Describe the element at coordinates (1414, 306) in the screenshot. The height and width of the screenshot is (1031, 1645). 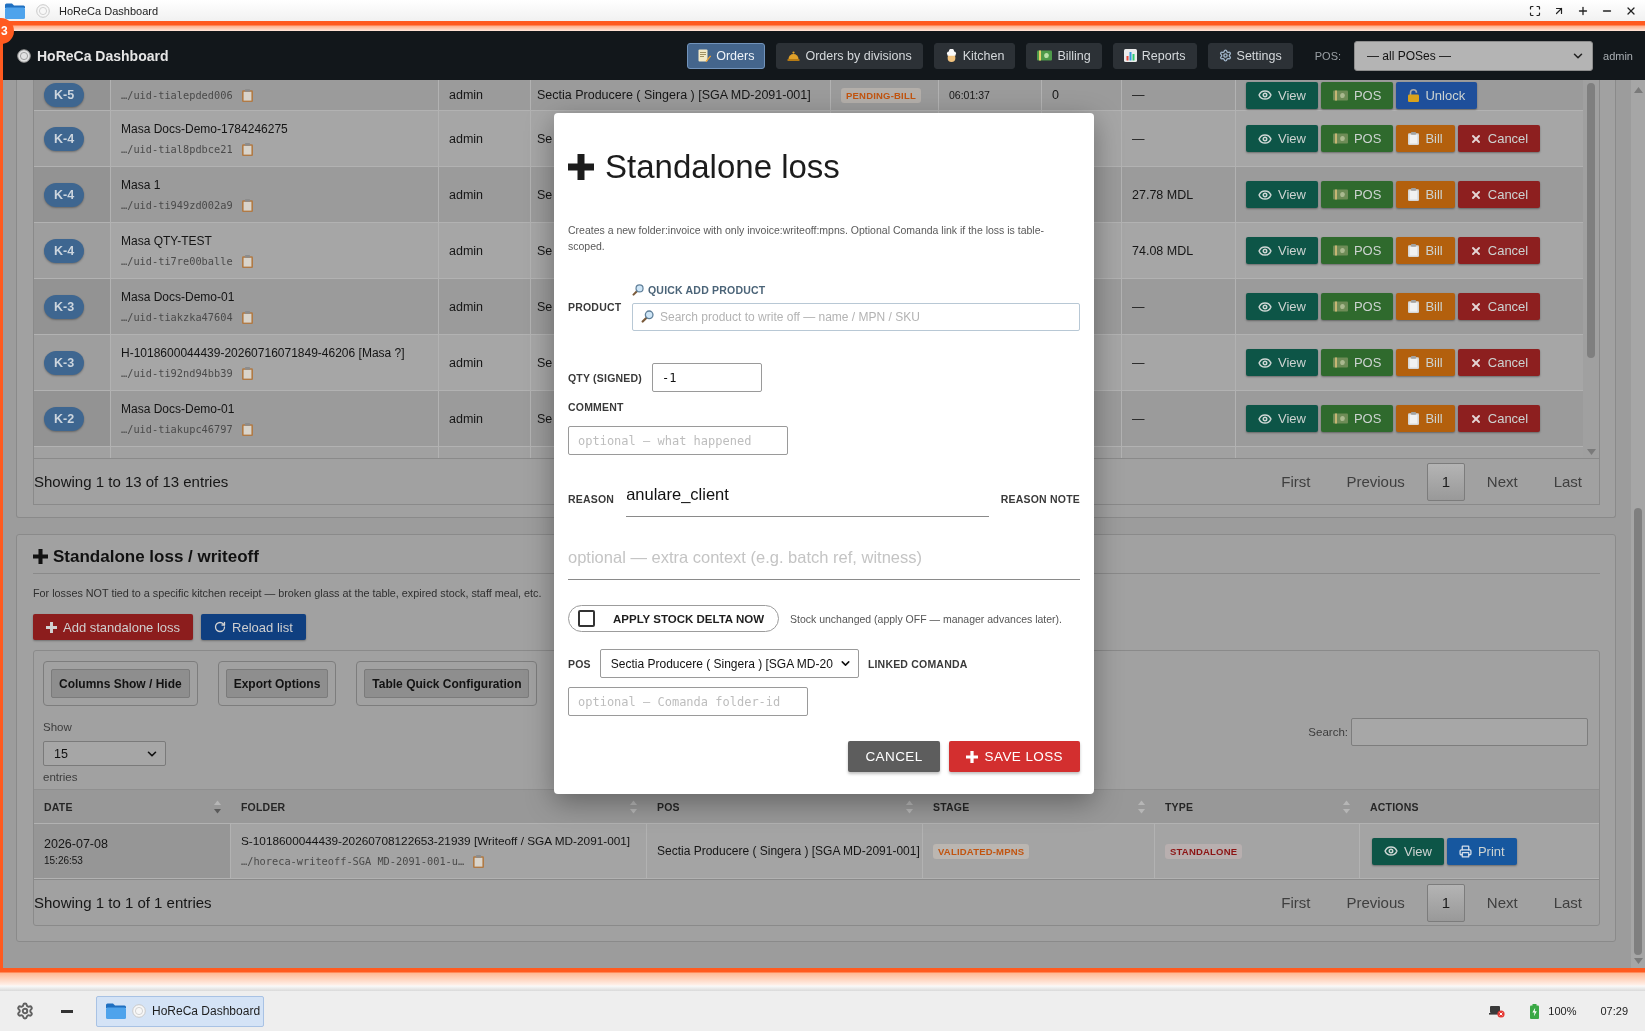
I see `clipboard-icon` at that location.